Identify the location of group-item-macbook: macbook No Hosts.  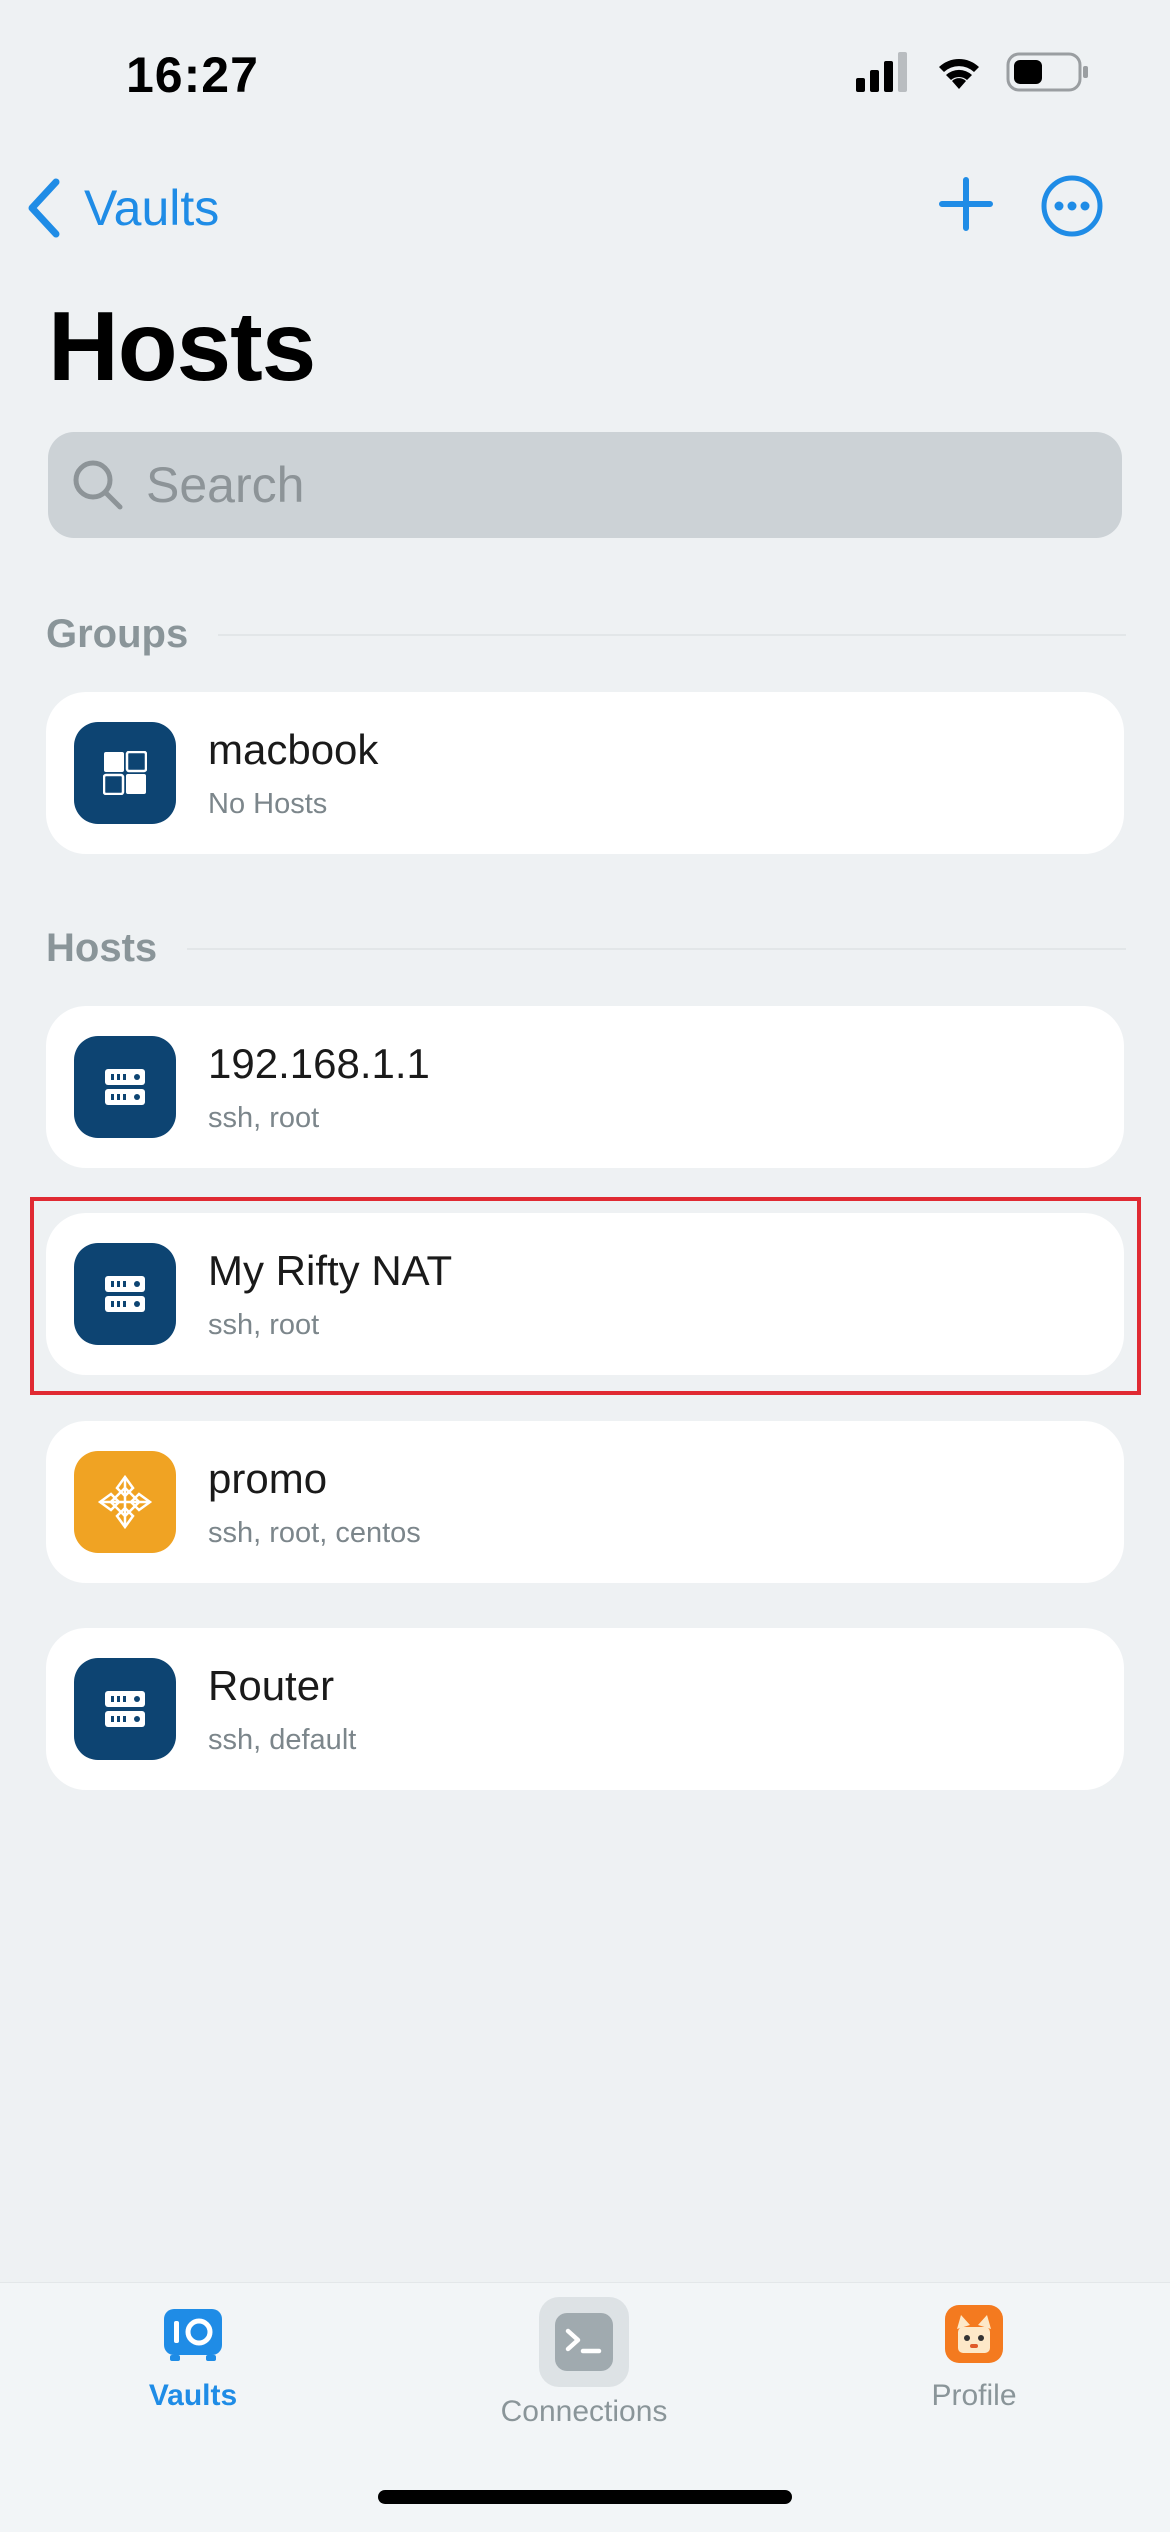
(585, 773).